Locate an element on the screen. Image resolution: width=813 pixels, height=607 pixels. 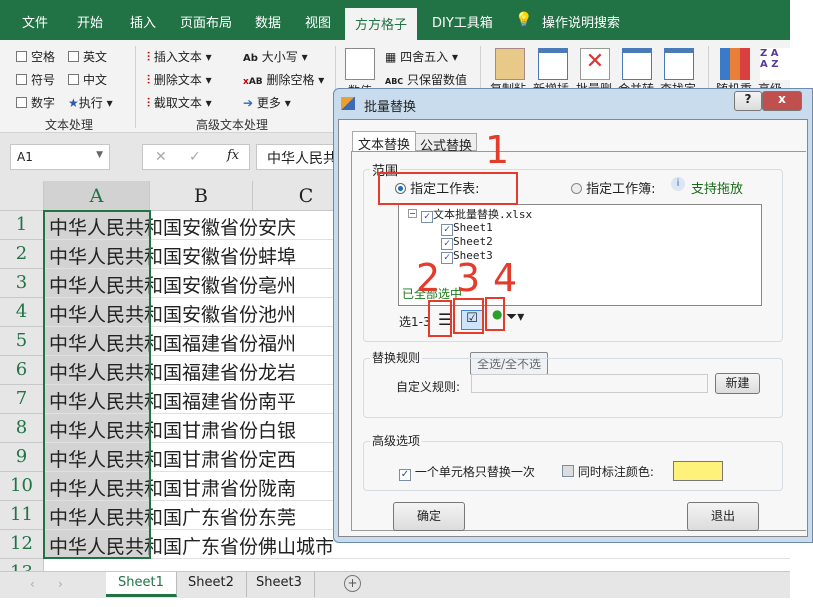
tab-file: 文件 is located at coordinates (35, 21).